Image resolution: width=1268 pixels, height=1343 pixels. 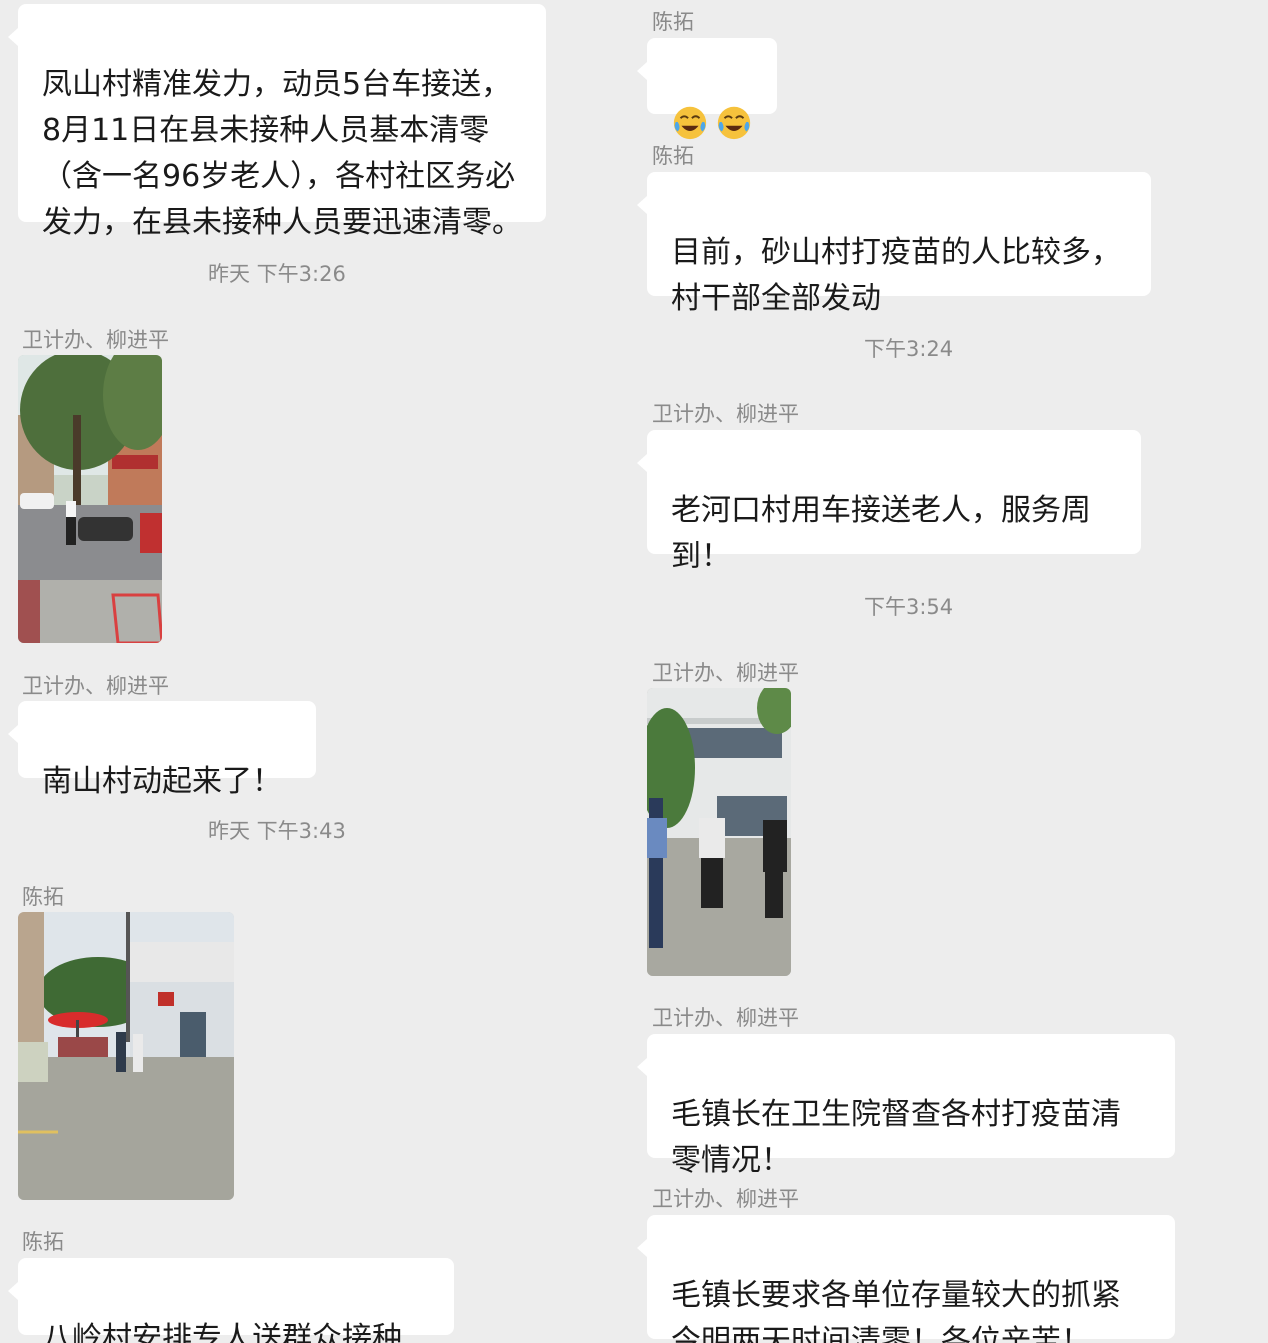 I want to click on timestamp: 下午3:54, so click(x=909, y=607).